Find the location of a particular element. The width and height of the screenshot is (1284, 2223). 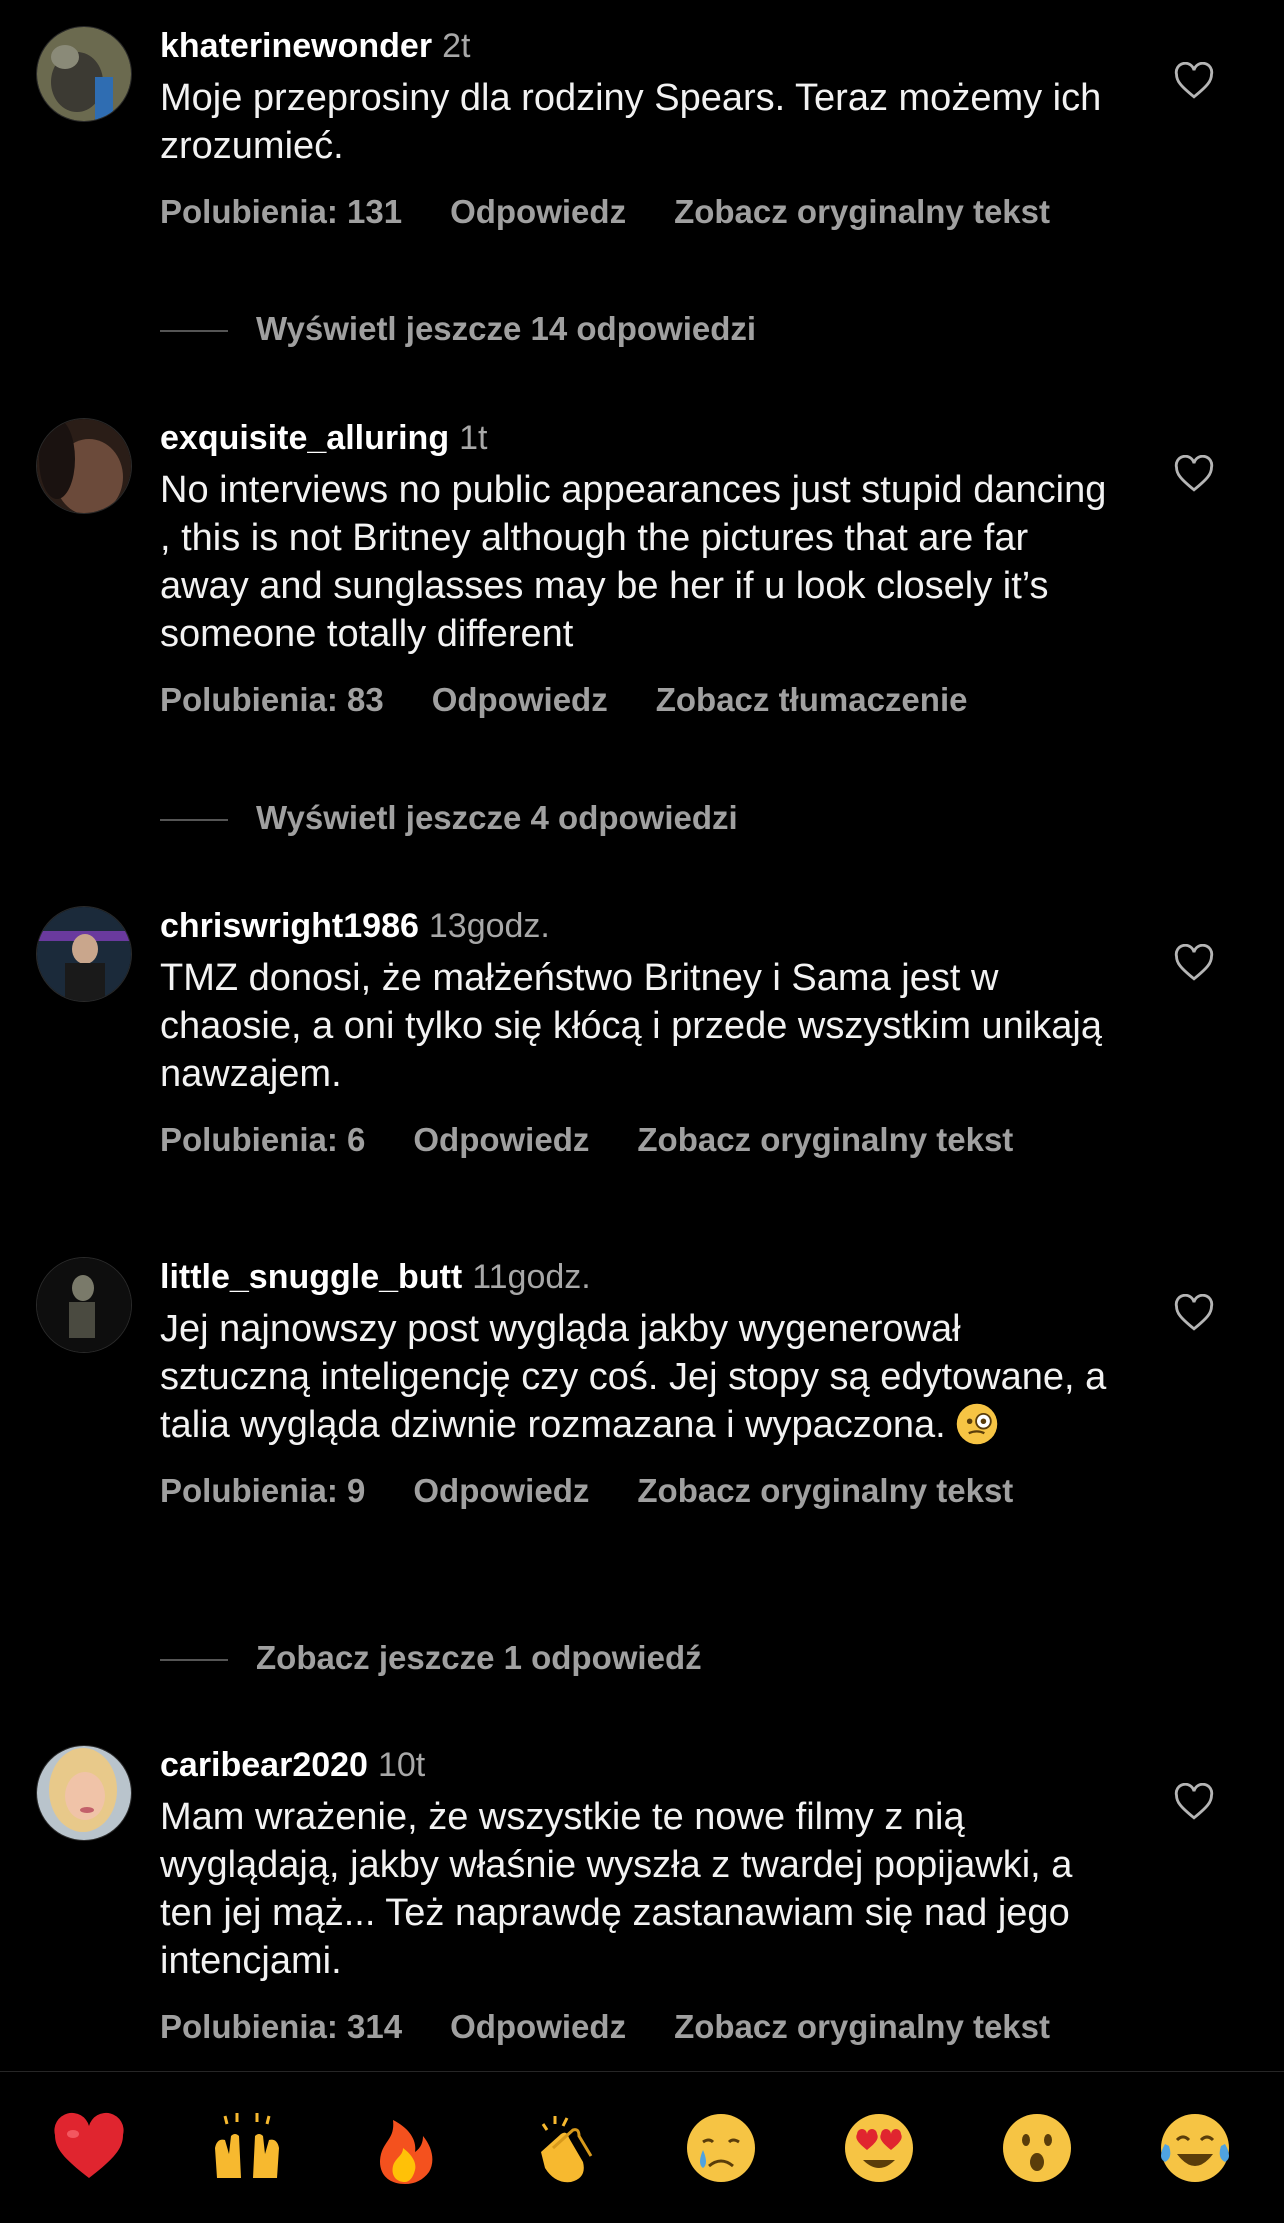

monocle-face-icon is located at coordinates (976, 1424).